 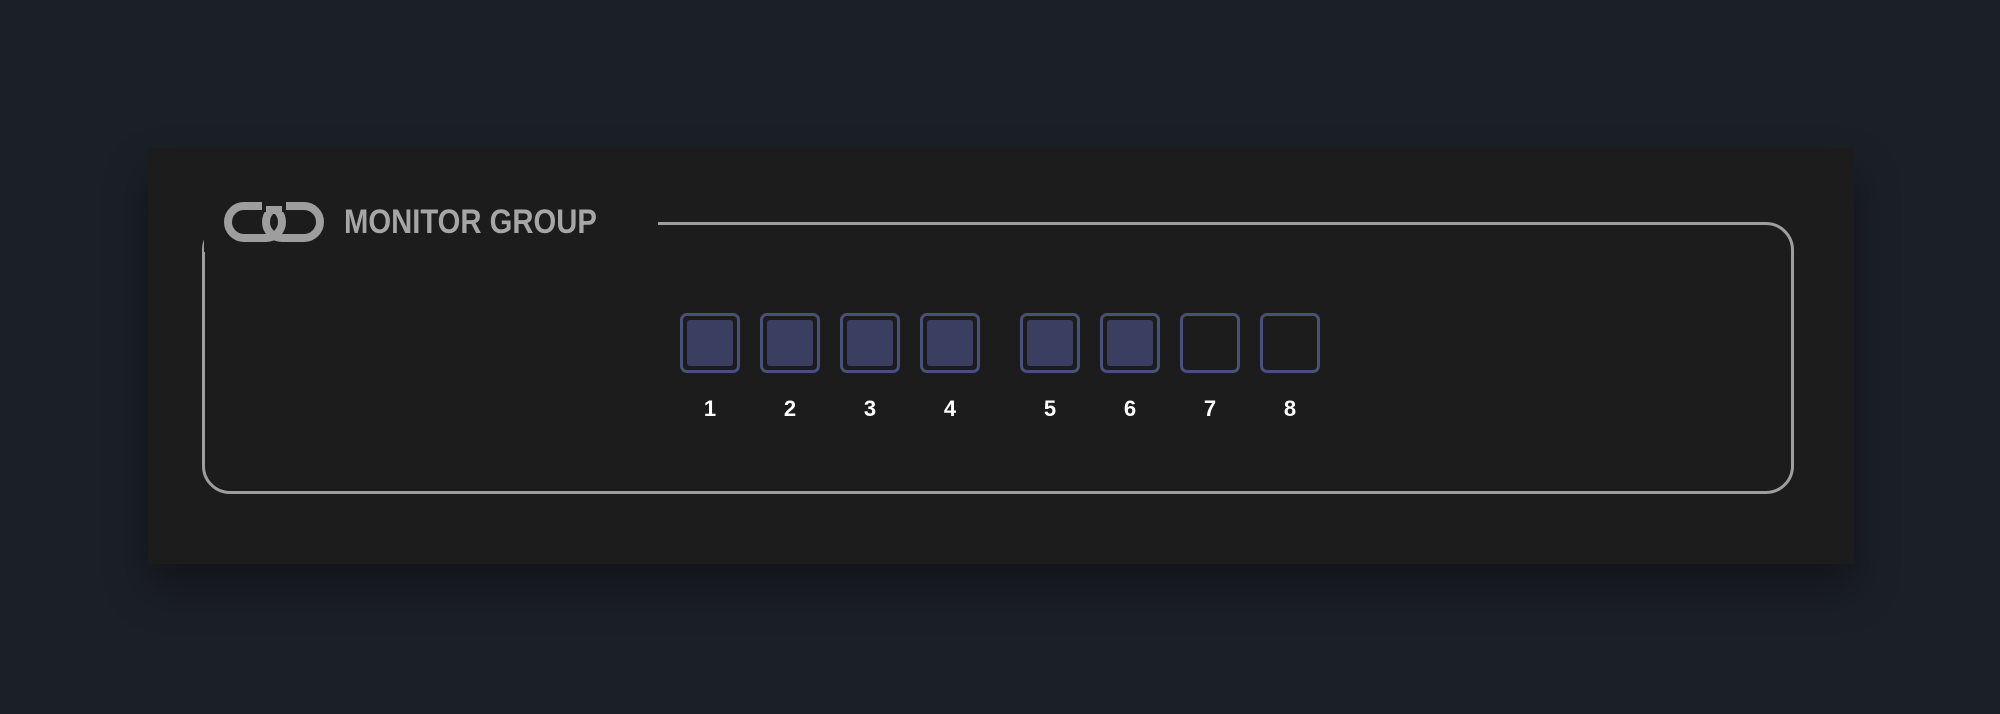 What do you see at coordinates (274, 222) in the screenshot?
I see `link-icon` at bounding box center [274, 222].